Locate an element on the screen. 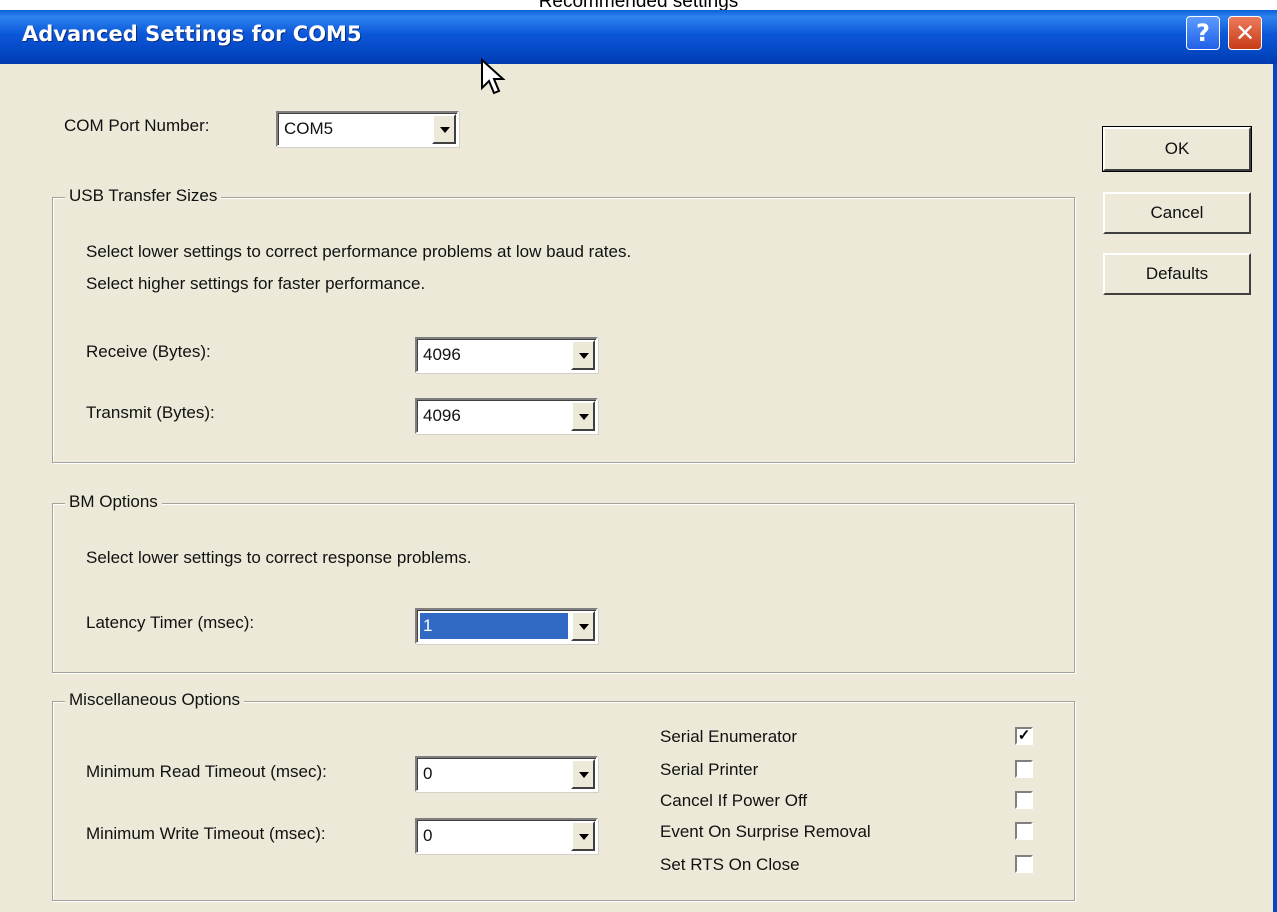 The width and height of the screenshot is (1277, 912). transmit-bytes-label: Transmit (Bytes): is located at coordinates (150, 412).